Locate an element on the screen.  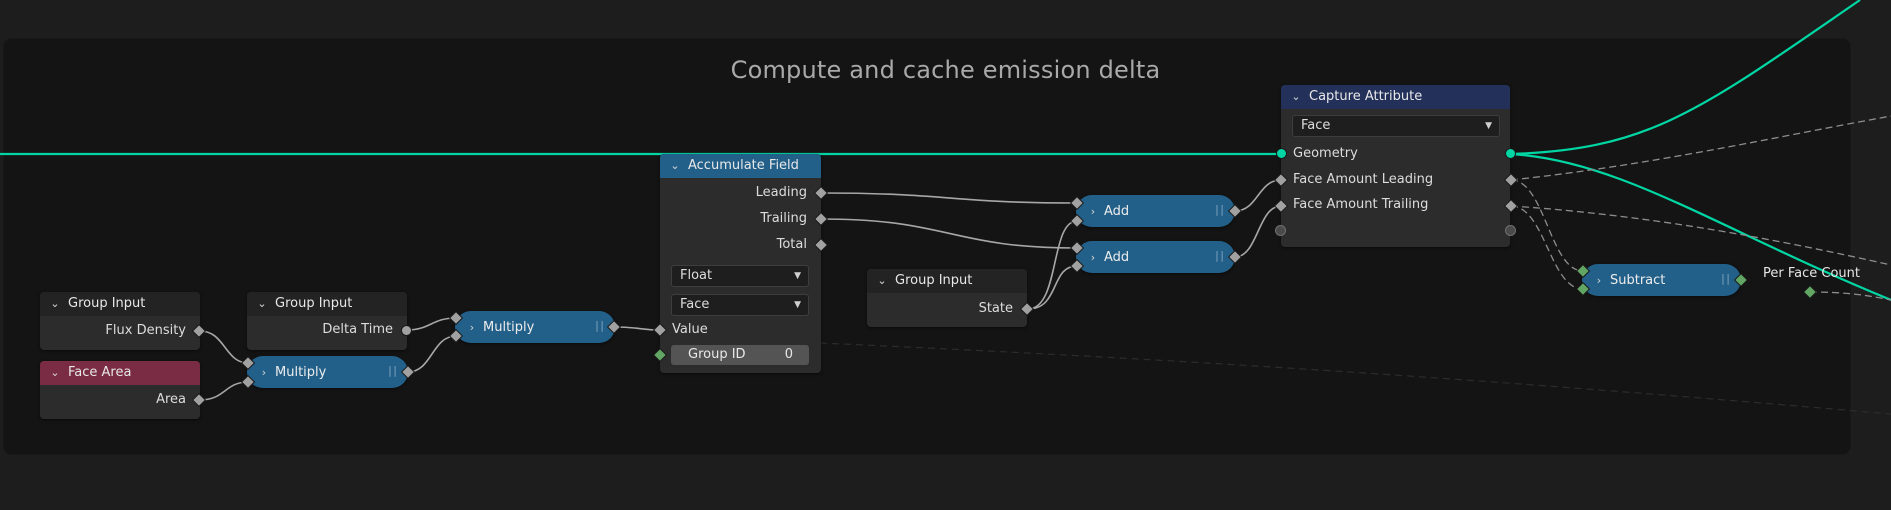
group-input-node-delta: ⌄ Group Input Delta Time is located at coordinates (327, 321).